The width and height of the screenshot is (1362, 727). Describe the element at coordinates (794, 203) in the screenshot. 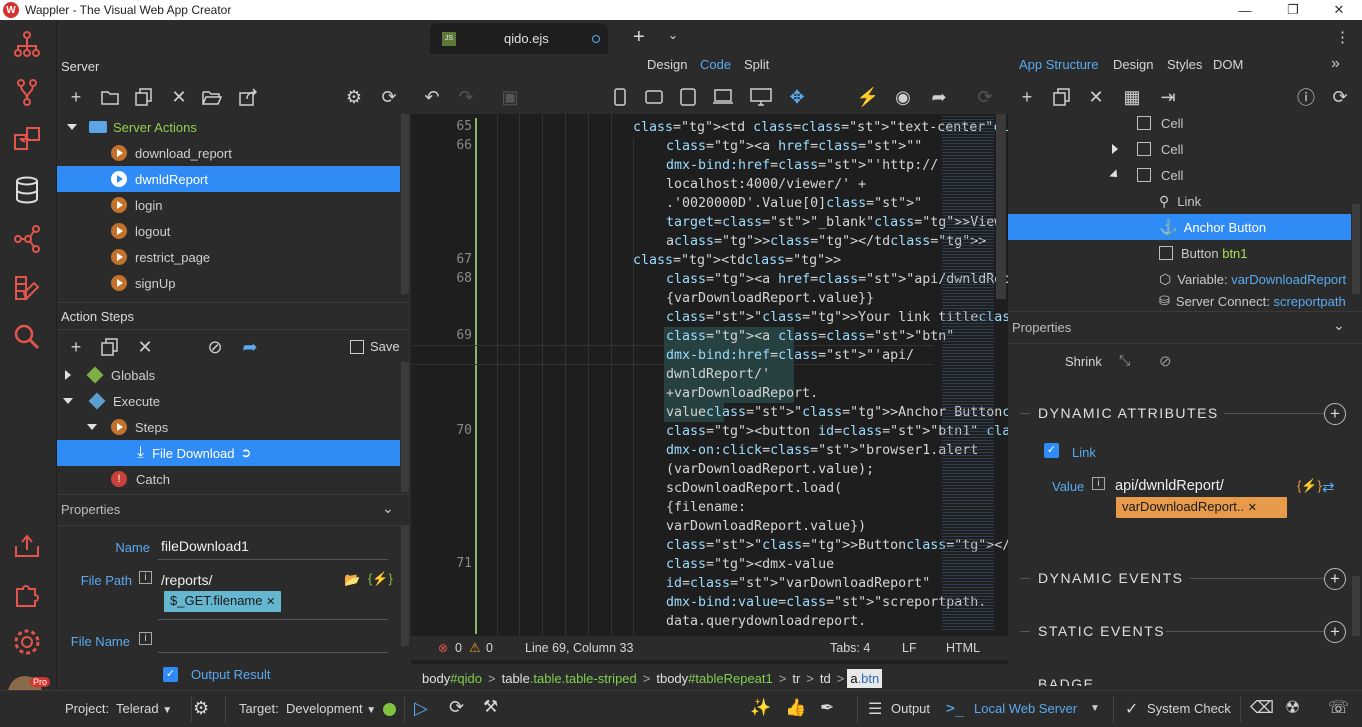

I see `code-line: .'0020000D'.Value[0]class="st">"` at that location.